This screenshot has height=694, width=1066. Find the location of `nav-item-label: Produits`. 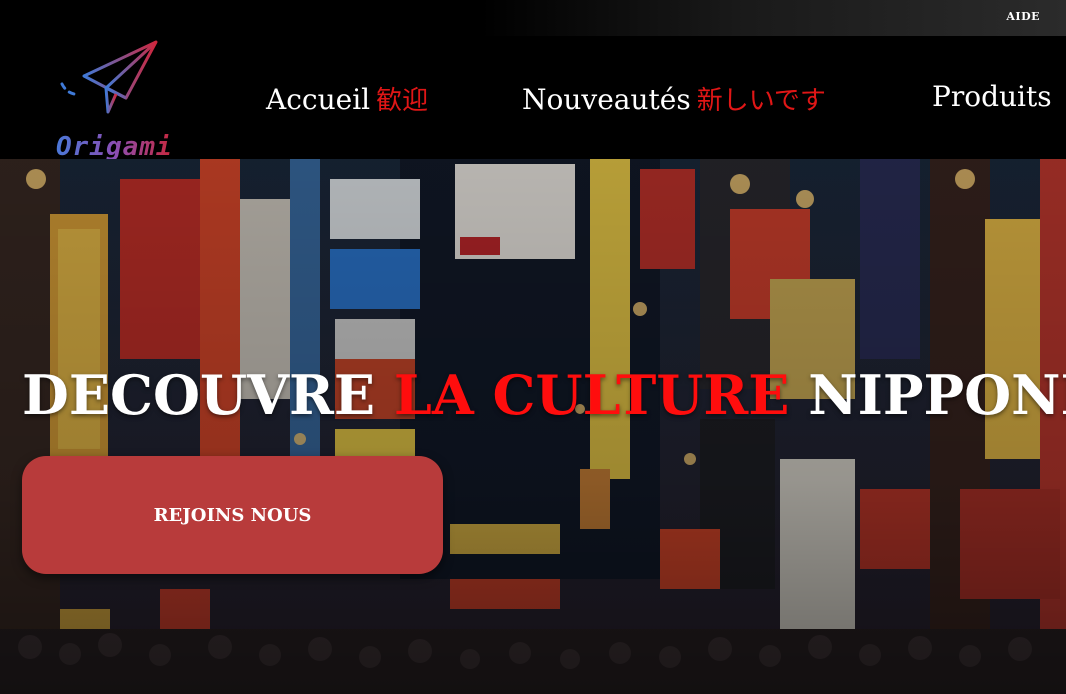

nav-item-label: Produits is located at coordinates (992, 96).